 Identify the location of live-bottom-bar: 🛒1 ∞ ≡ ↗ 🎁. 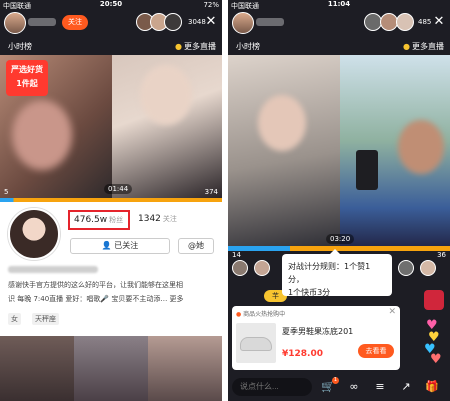
(339, 387).